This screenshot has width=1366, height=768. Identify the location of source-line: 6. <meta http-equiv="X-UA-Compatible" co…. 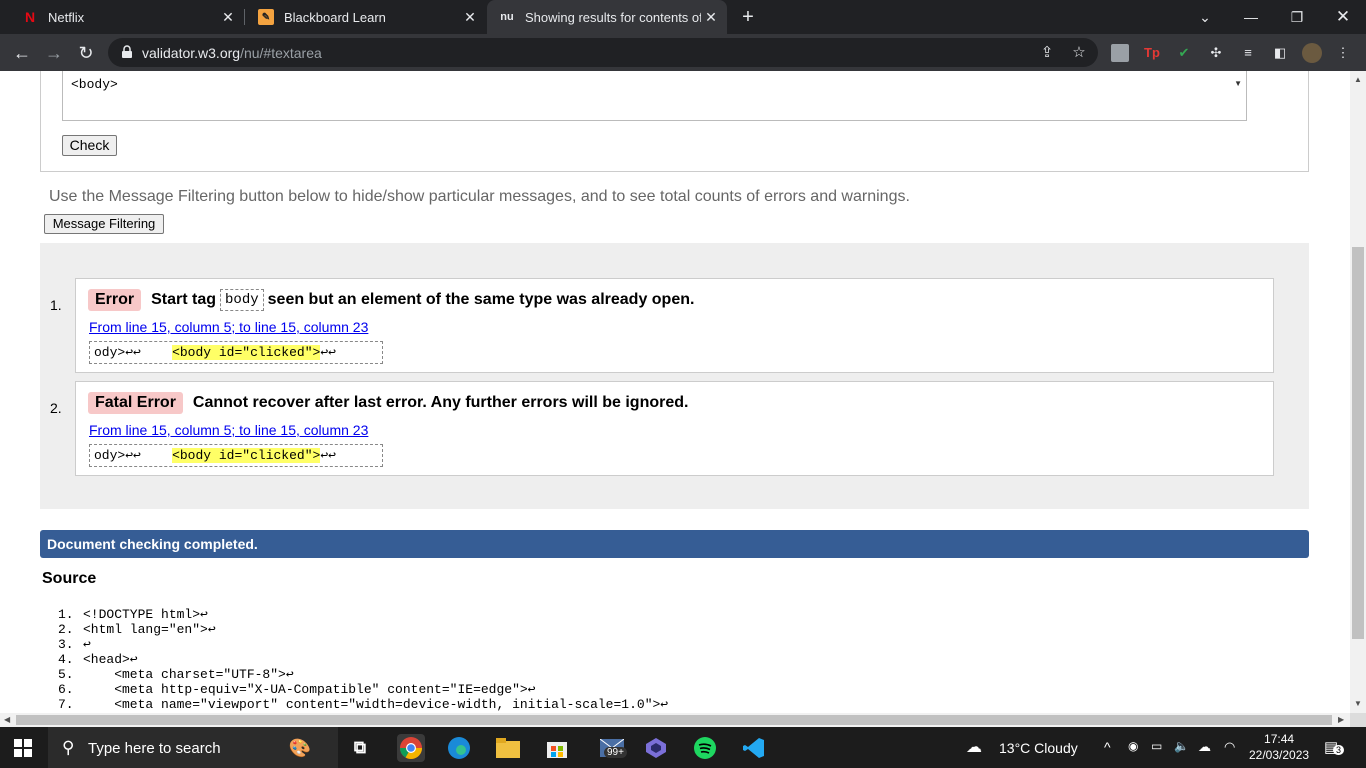
(297, 689).